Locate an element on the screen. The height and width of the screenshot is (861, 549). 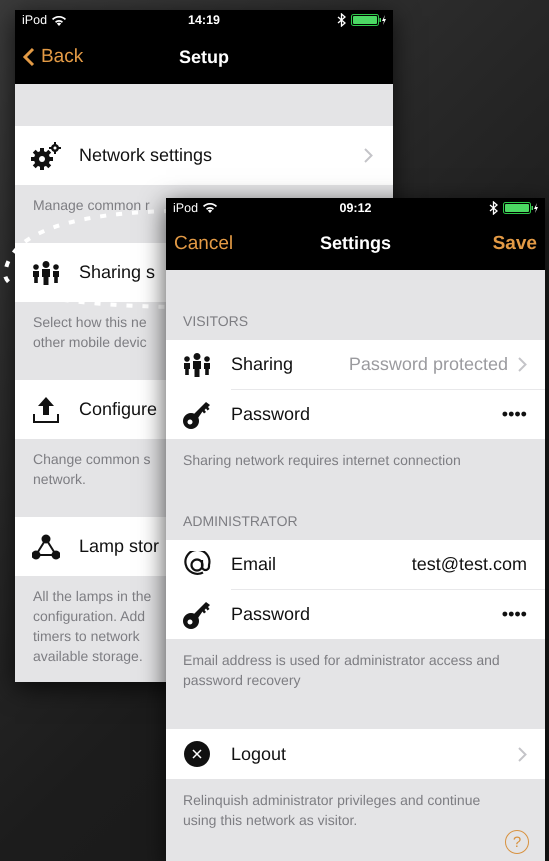
cancel-button: Cancel is located at coordinates (204, 243).